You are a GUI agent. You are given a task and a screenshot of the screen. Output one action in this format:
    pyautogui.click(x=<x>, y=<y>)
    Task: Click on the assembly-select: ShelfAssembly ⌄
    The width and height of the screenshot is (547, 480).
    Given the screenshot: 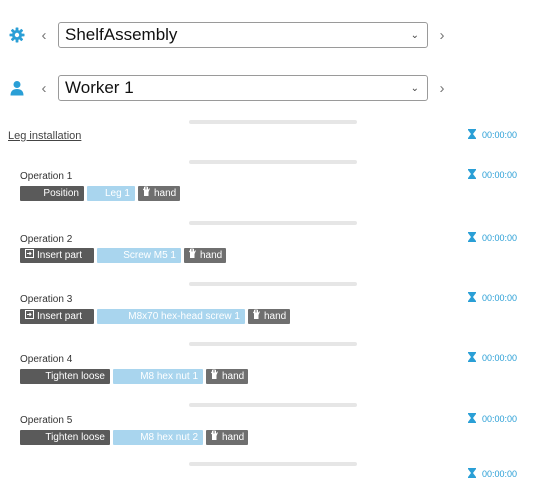 What is the action you would take?
    pyautogui.click(x=243, y=35)
    